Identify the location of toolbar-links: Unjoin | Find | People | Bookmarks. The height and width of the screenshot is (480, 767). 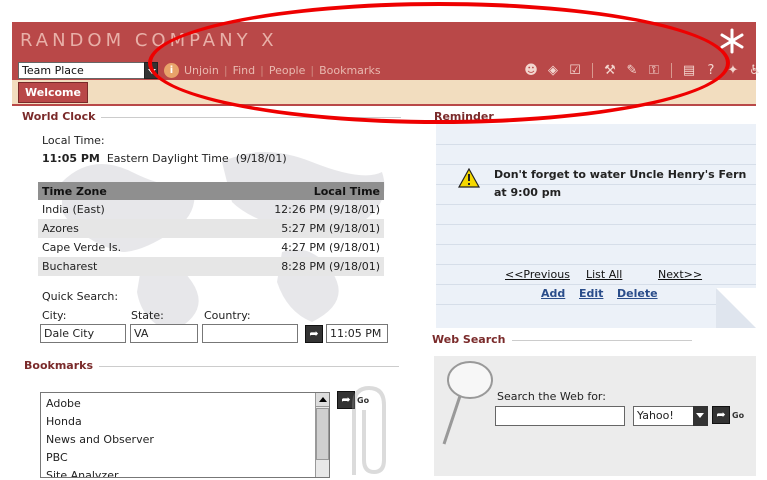
(282, 70).